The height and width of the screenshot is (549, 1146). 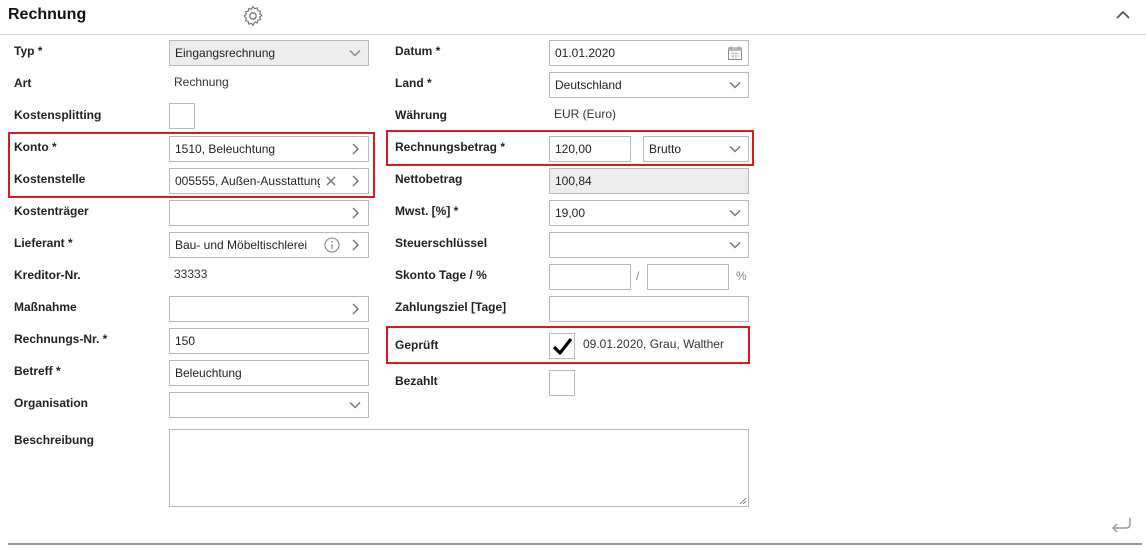 What do you see at coordinates (427, 211) in the screenshot?
I see `mwst-label: Mwst. [%] *` at bounding box center [427, 211].